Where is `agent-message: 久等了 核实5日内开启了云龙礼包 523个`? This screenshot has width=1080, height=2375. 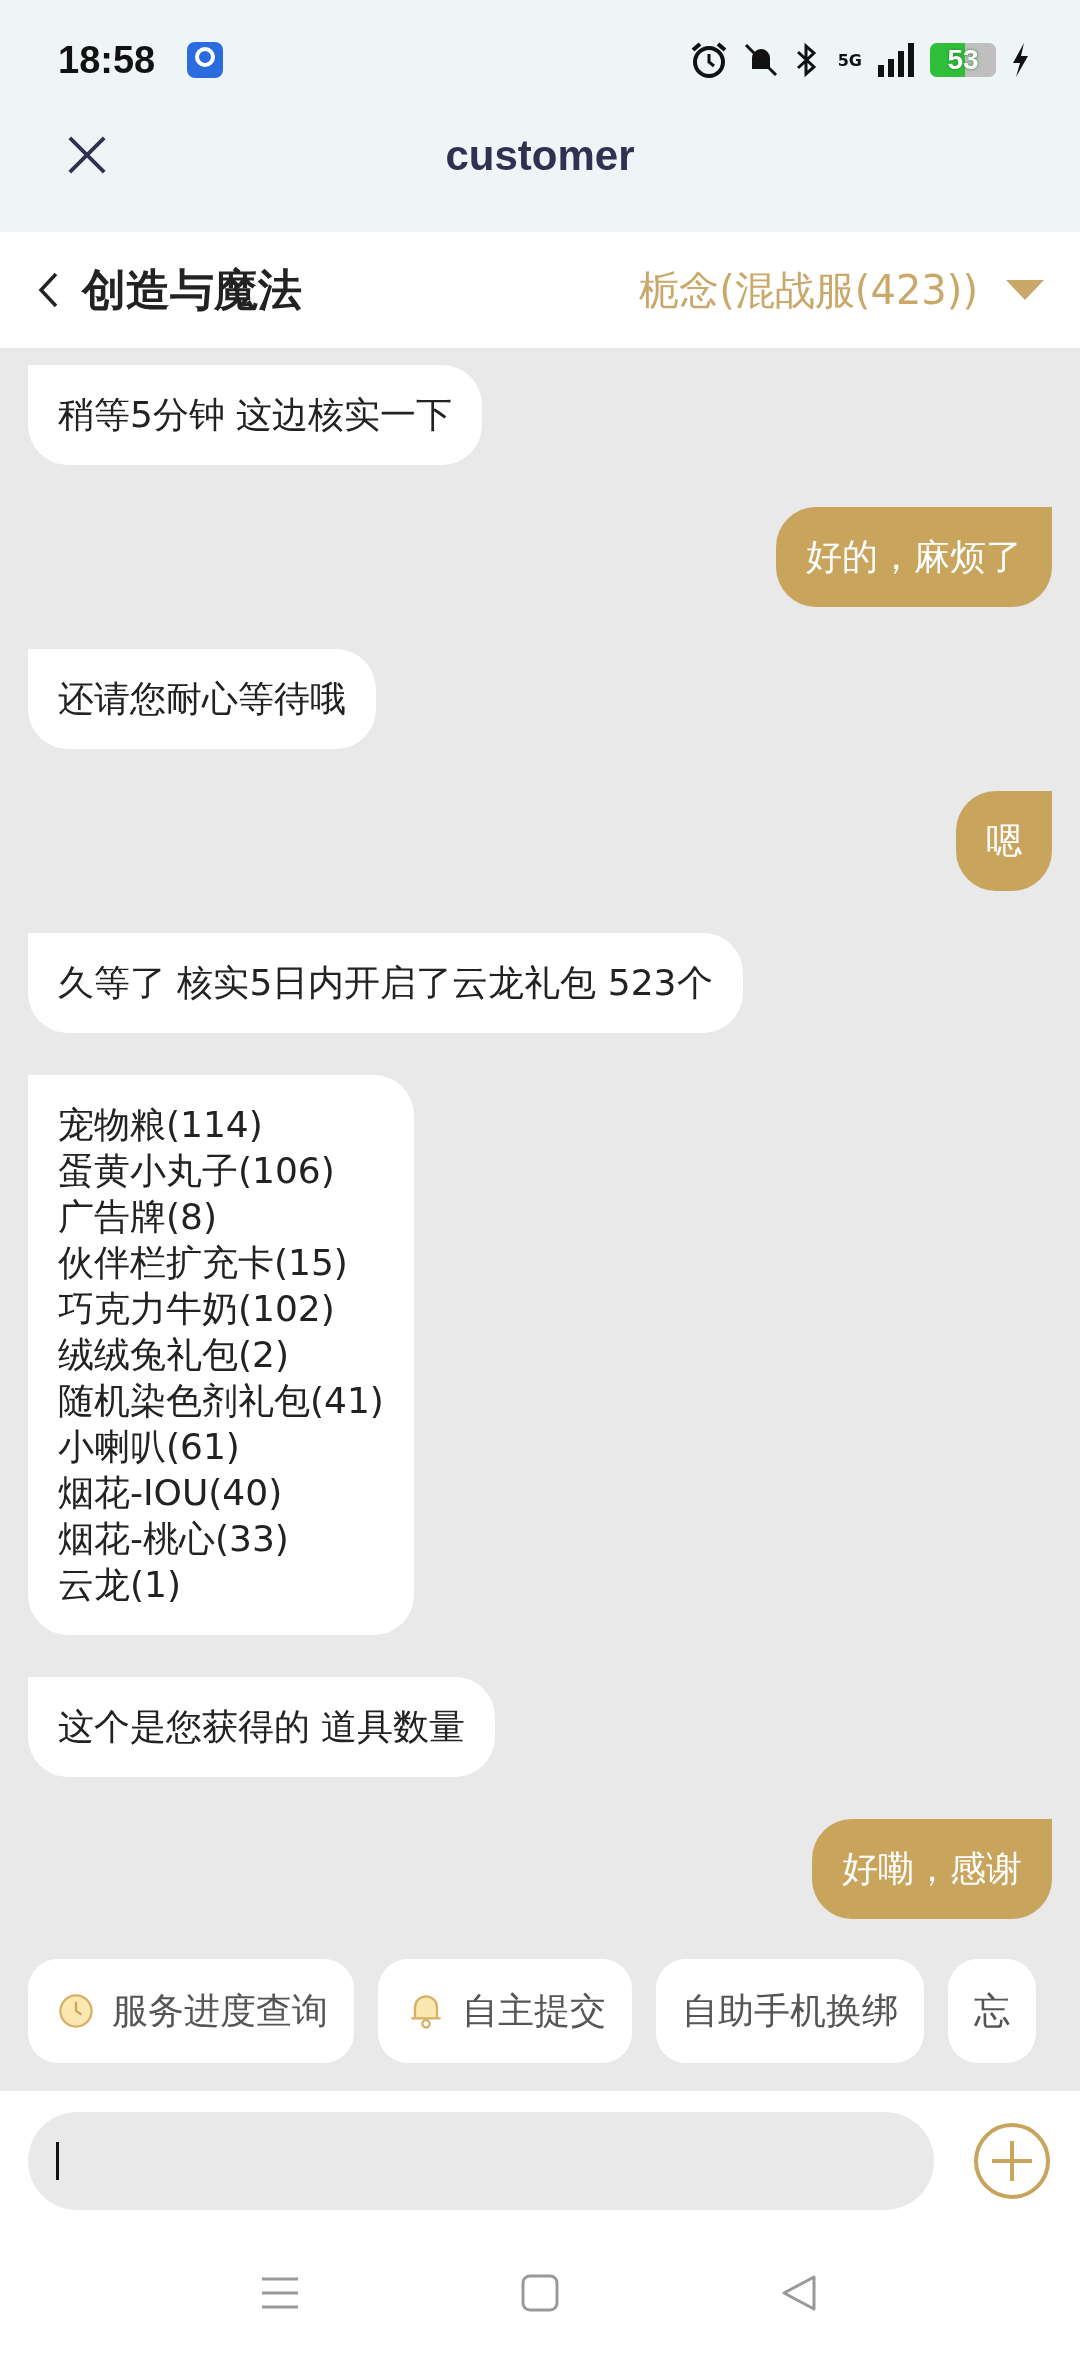 agent-message: 久等了 核实5日内开启了云龙礼包 523个 is located at coordinates (385, 983).